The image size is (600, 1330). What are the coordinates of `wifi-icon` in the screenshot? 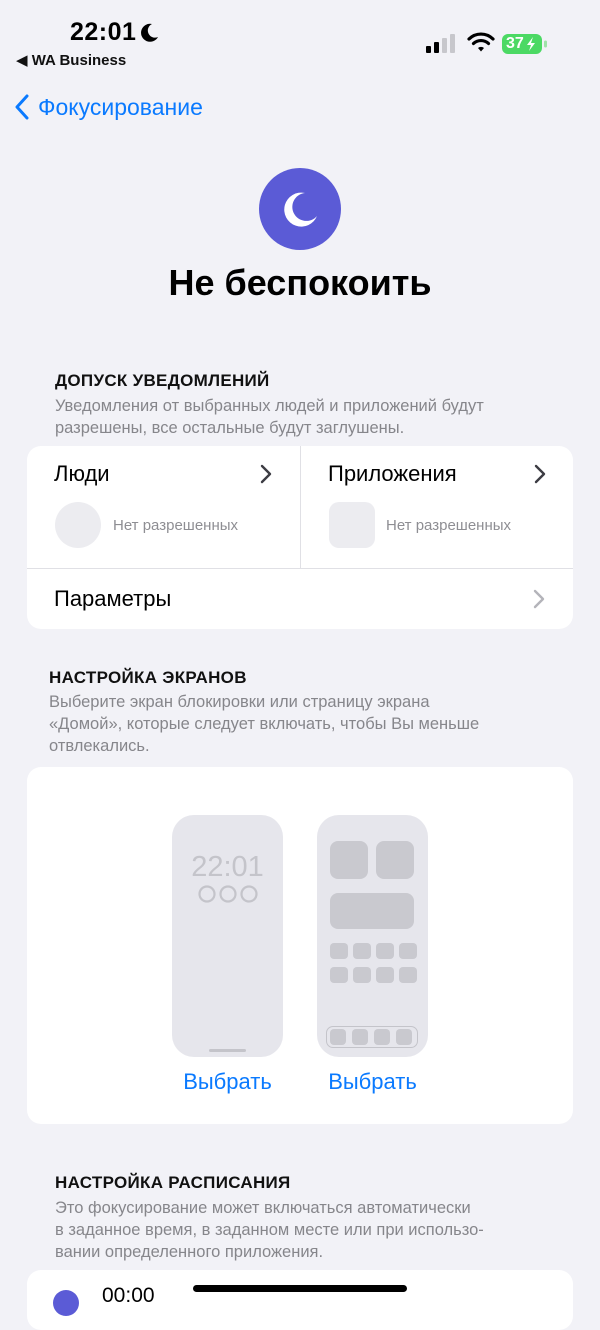 It's located at (481, 42).